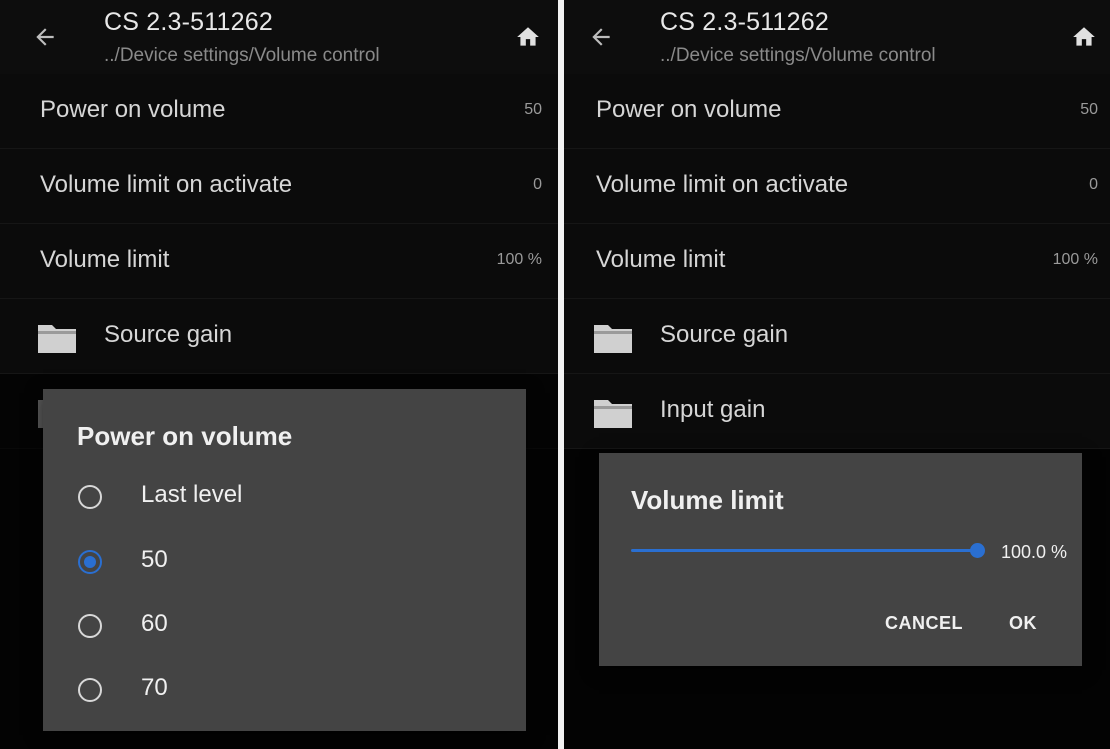 This screenshot has width=1110, height=749. Describe the element at coordinates (707, 500) in the screenshot. I see `dialog-title: Volume limit` at that location.